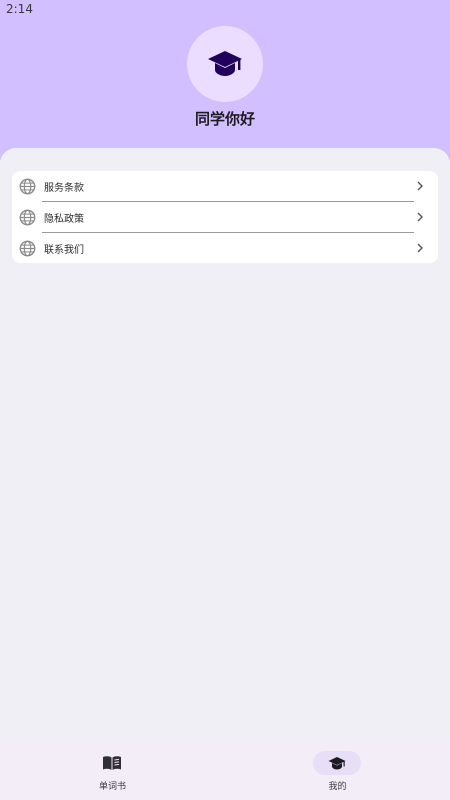 The height and width of the screenshot is (800, 450). I want to click on menu-item-privacy: 隐私政策, so click(225, 217).